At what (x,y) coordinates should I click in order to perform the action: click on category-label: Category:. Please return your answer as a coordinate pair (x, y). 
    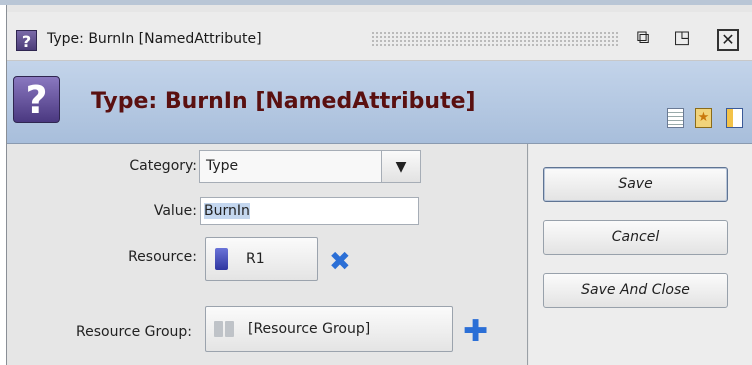
    Looking at the image, I should click on (163, 166).